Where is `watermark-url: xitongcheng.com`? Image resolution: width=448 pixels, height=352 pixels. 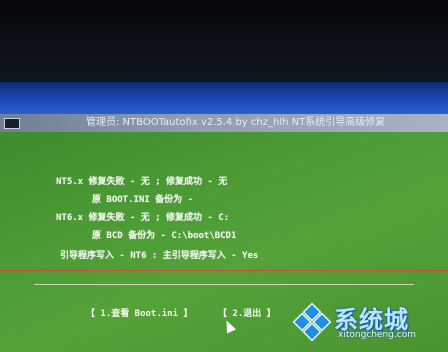 watermark-url: xitongcheng.com is located at coordinates (377, 335).